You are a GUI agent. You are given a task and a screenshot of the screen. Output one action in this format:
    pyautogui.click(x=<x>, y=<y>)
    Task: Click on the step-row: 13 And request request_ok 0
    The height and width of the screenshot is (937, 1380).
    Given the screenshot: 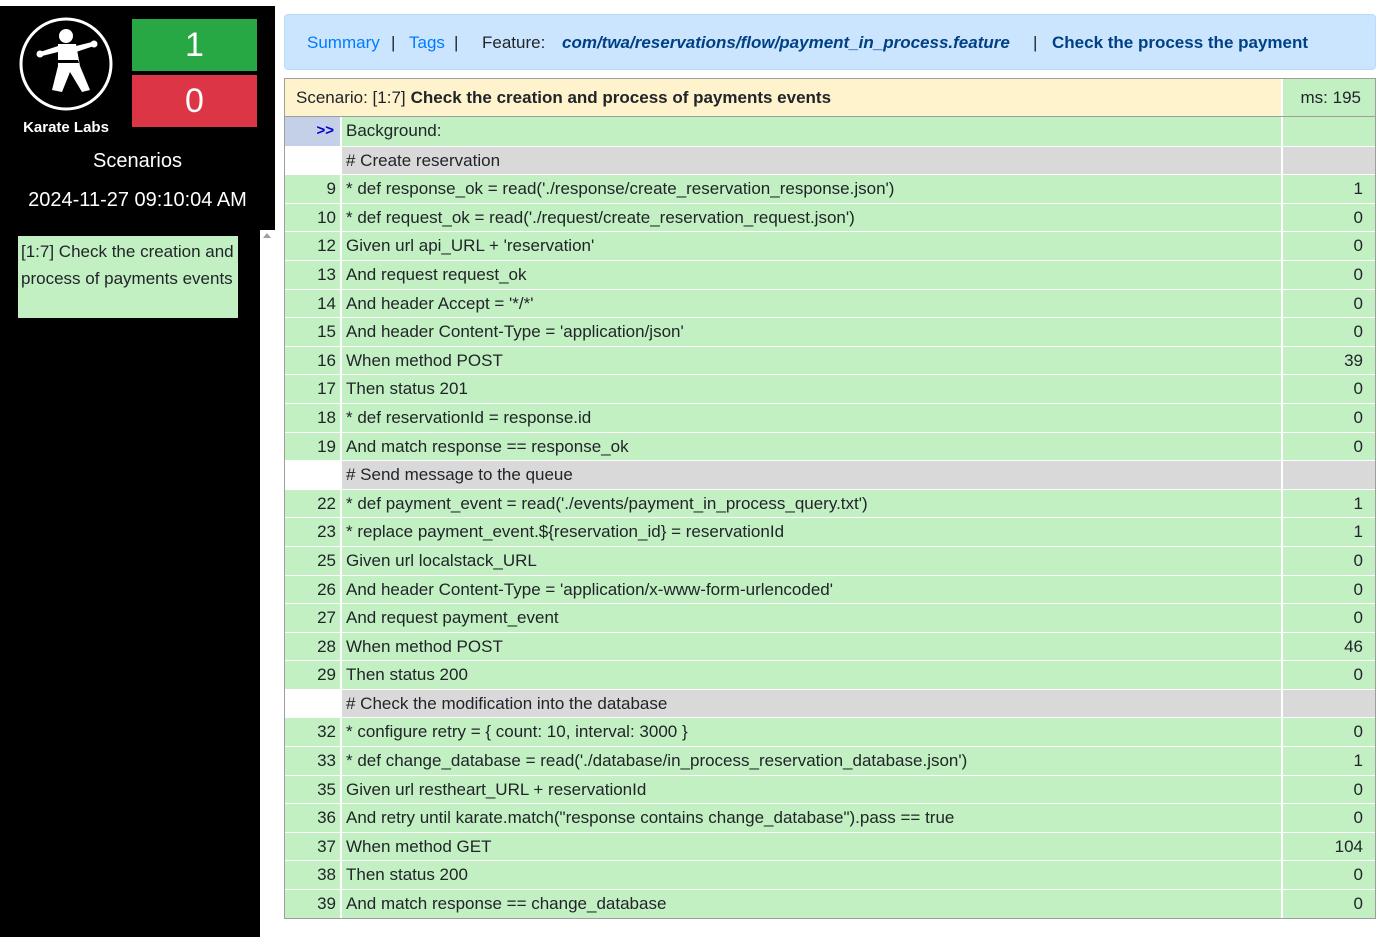 What is the action you would take?
    pyautogui.click(x=830, y=274)
    